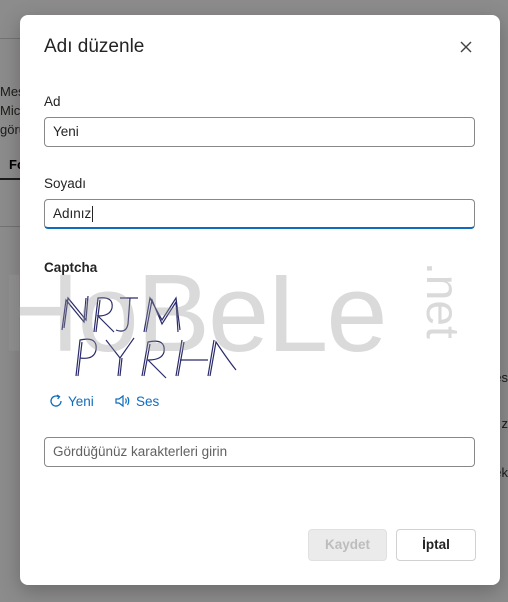  I want to click on dialog-title: Adı düzenle, so click(94, 46).